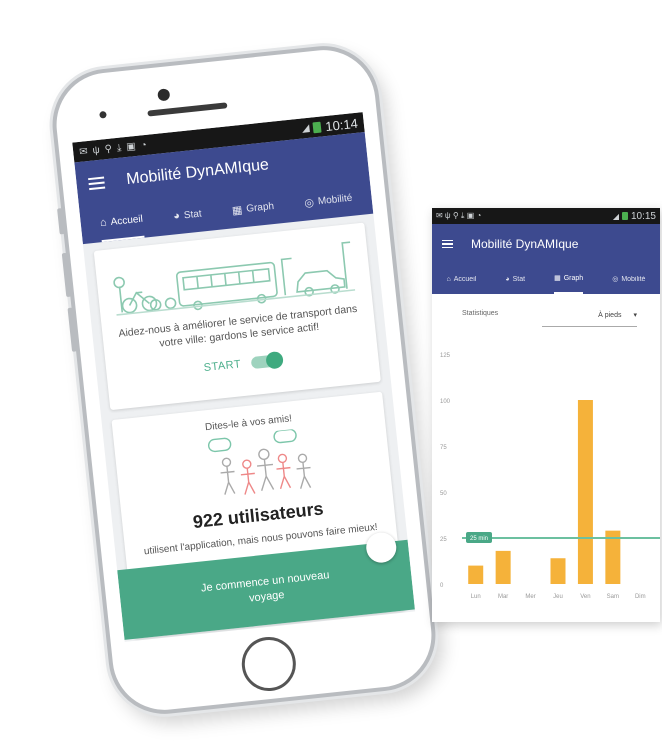 The image size is (662, 750). I want to click on people-illustration, so click(259, 461).